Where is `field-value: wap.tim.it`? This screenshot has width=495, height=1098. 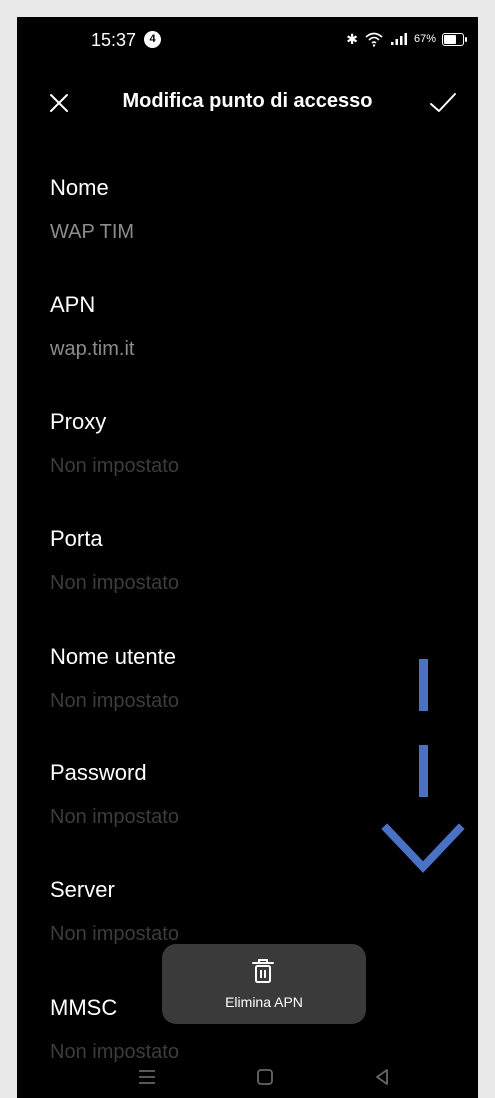
field-value: wap.tim.it is located at coordinates (92, 349).